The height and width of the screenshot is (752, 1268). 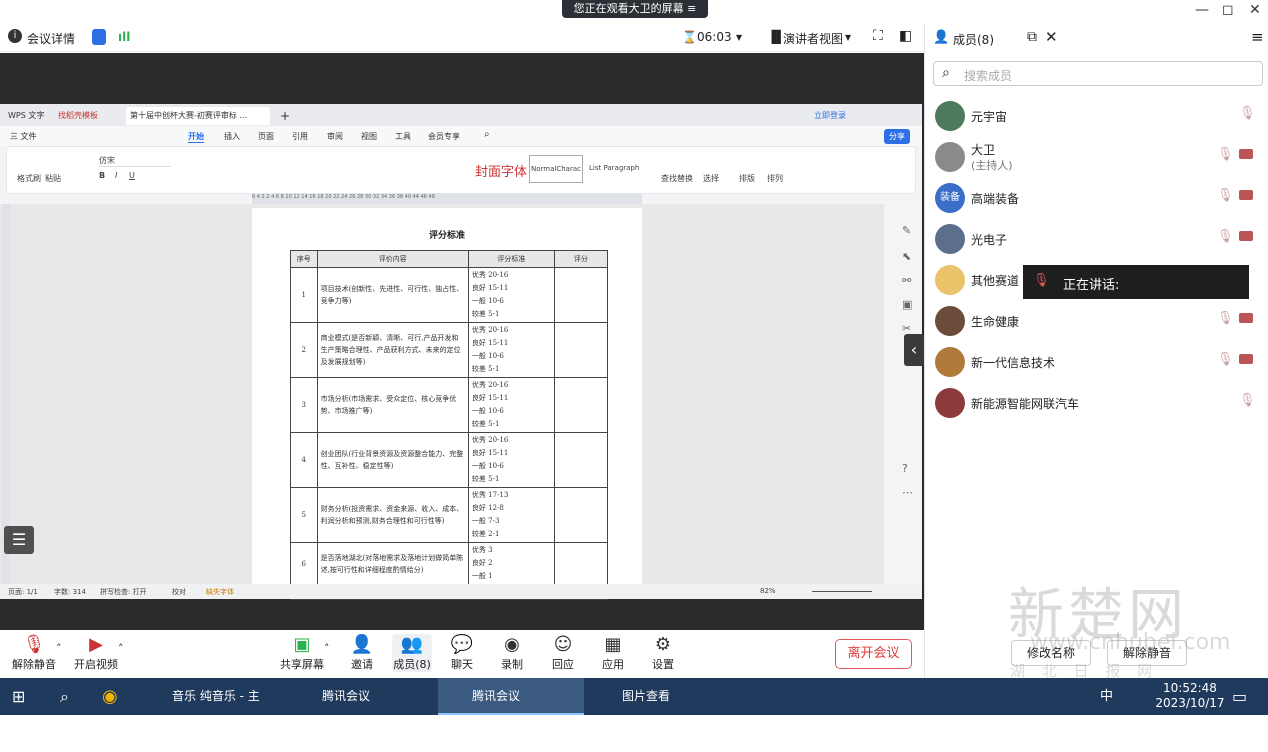 What do you see at coordinates (34, 653) in the screenshot?
I see `unmute-button: 🎙 解除静音` at bounding box center [34, 653].